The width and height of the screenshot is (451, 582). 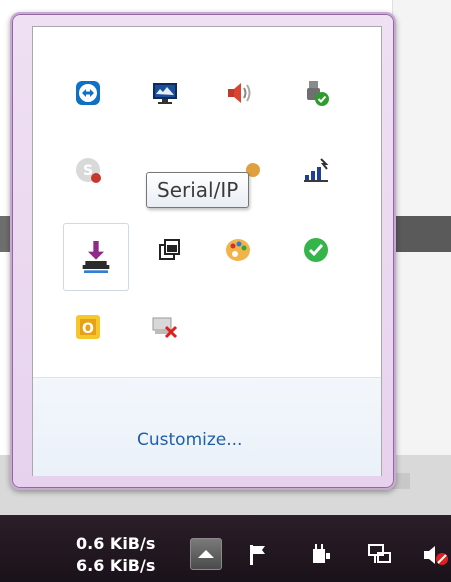 I want to click on network-disconnected-icon, so click(x=165, y=327).